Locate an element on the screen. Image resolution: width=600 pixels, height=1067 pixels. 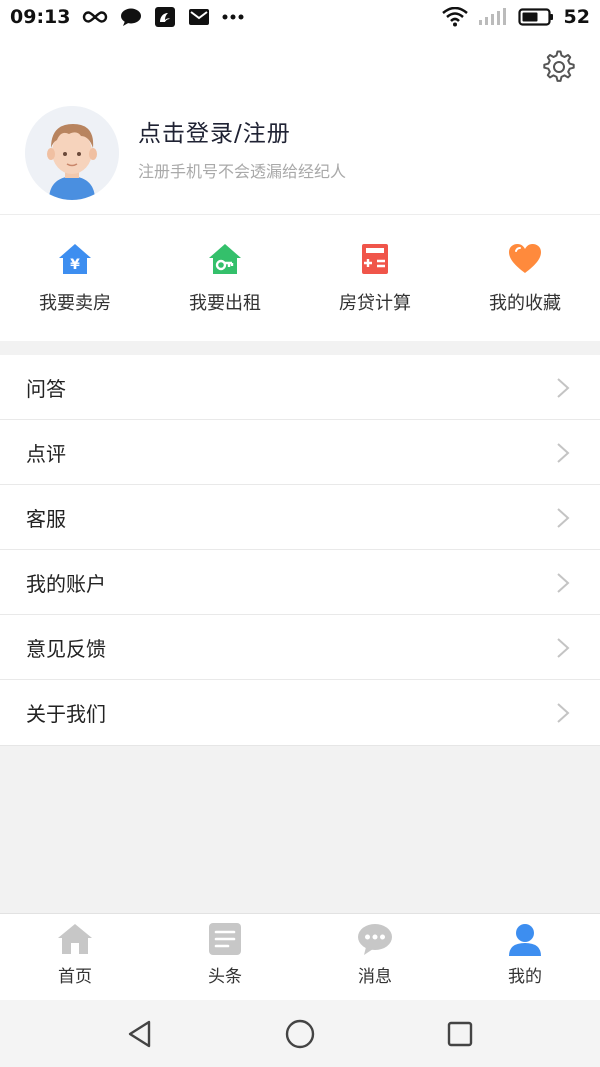
status-right: 52 is located at coordinates (515, 17).